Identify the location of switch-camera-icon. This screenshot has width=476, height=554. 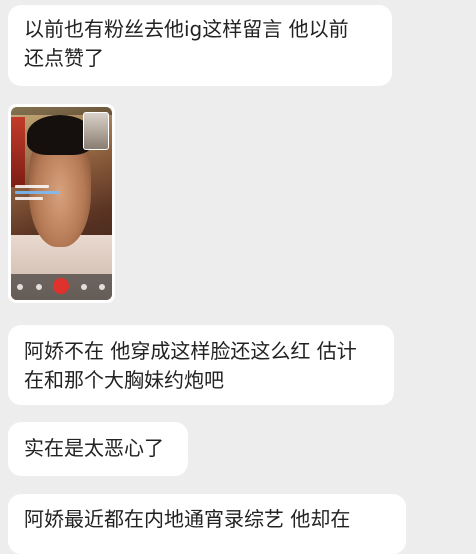
(84, 287).